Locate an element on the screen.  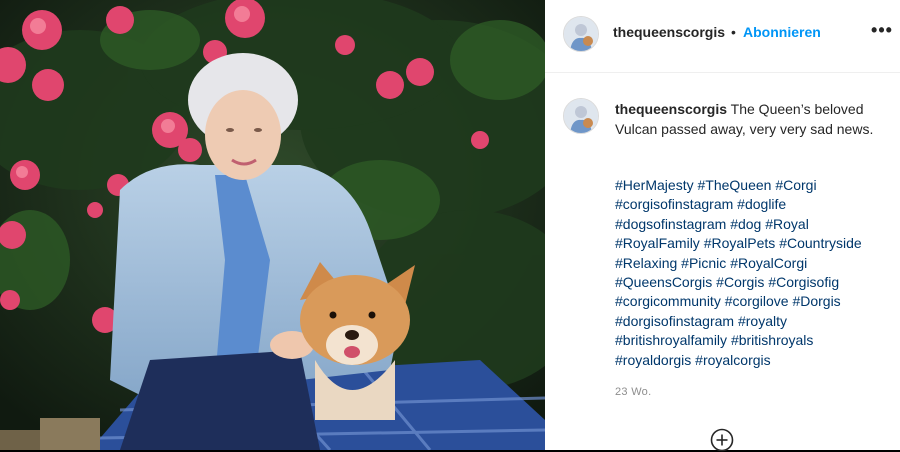
hashtag-link: #RoyalFamily is located at coordinates (657, 243).